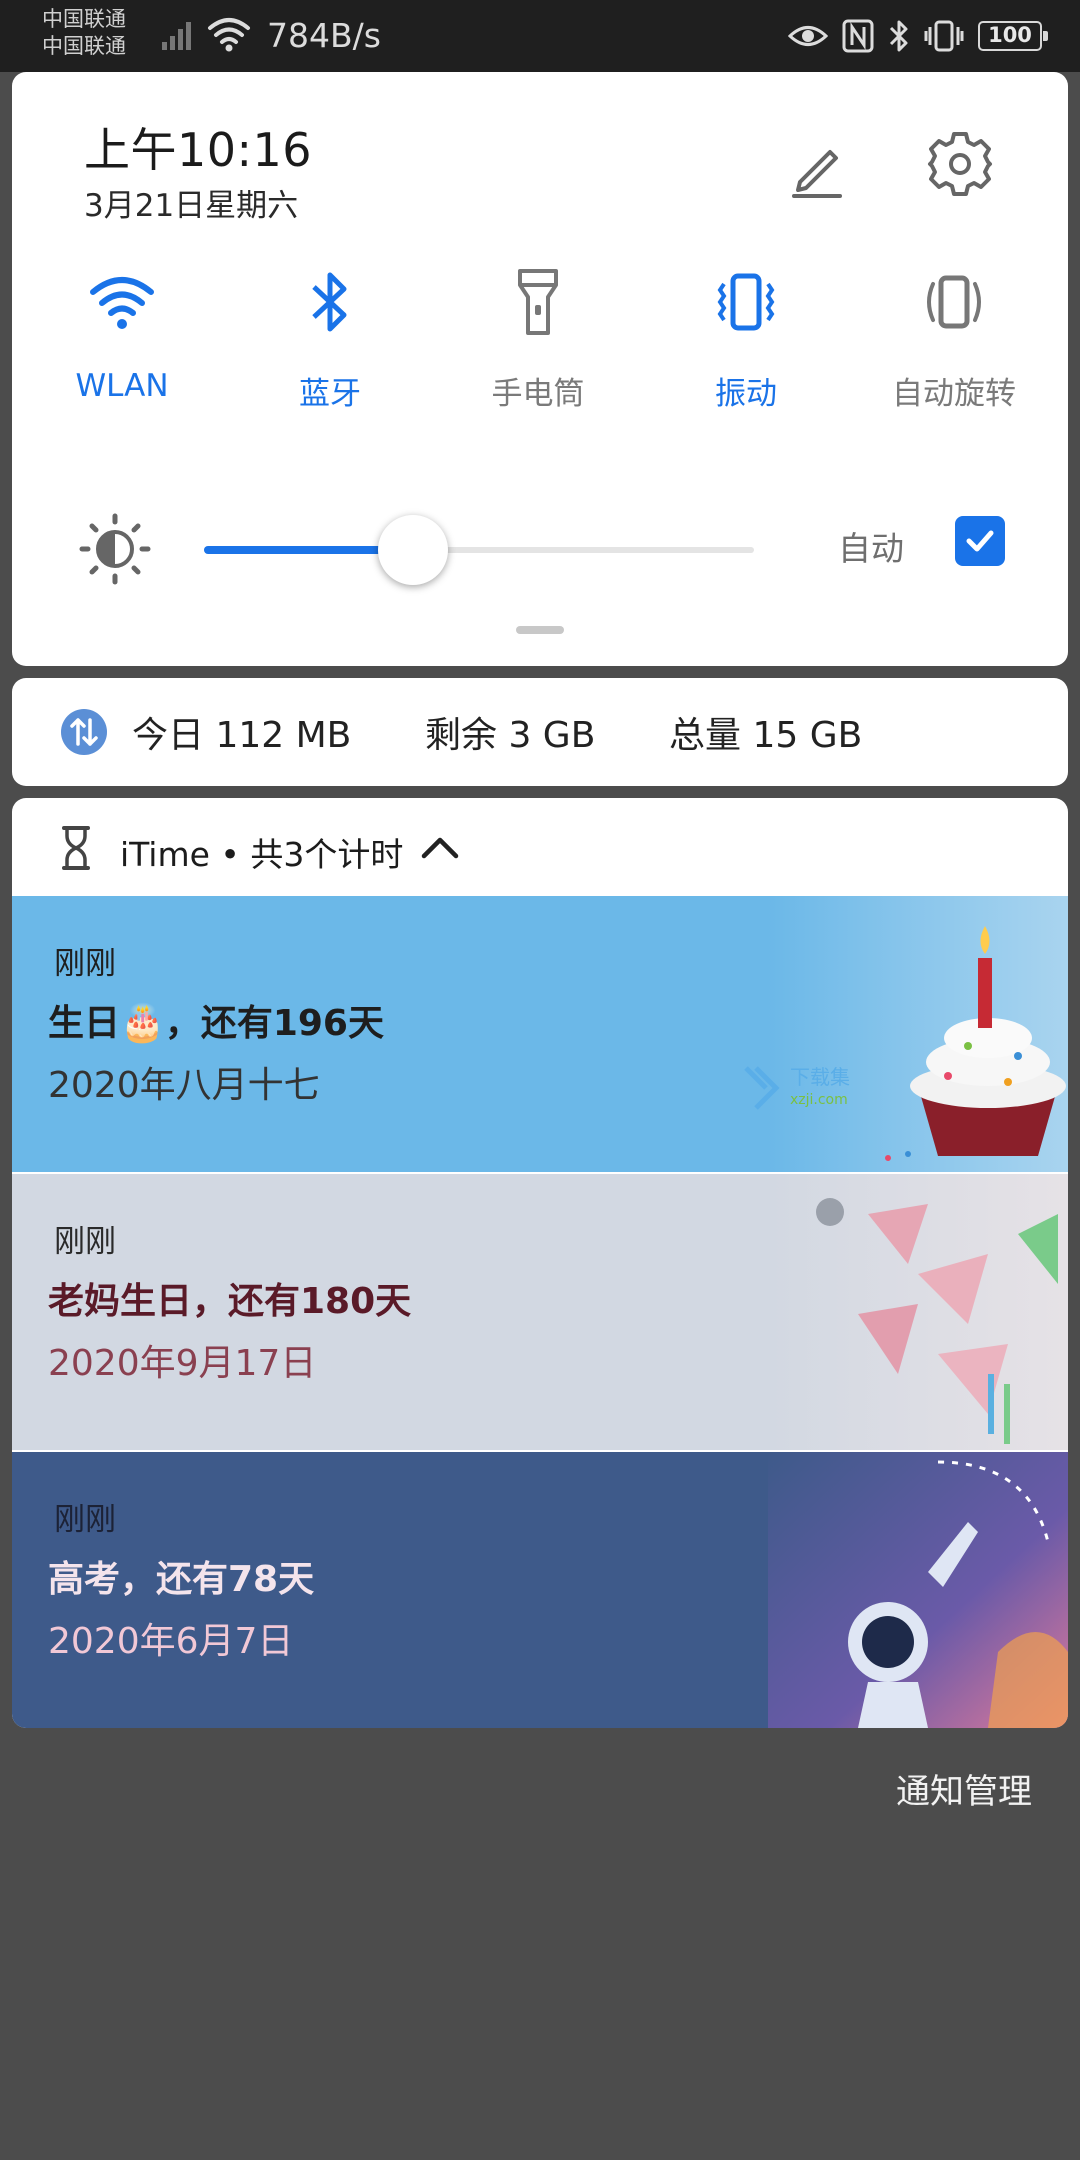 This screenshot has width=1080, height=2160. Describe the element at coordinates (324, 35) in the screenshot. I see `net-speed: 784B/s` at that location.